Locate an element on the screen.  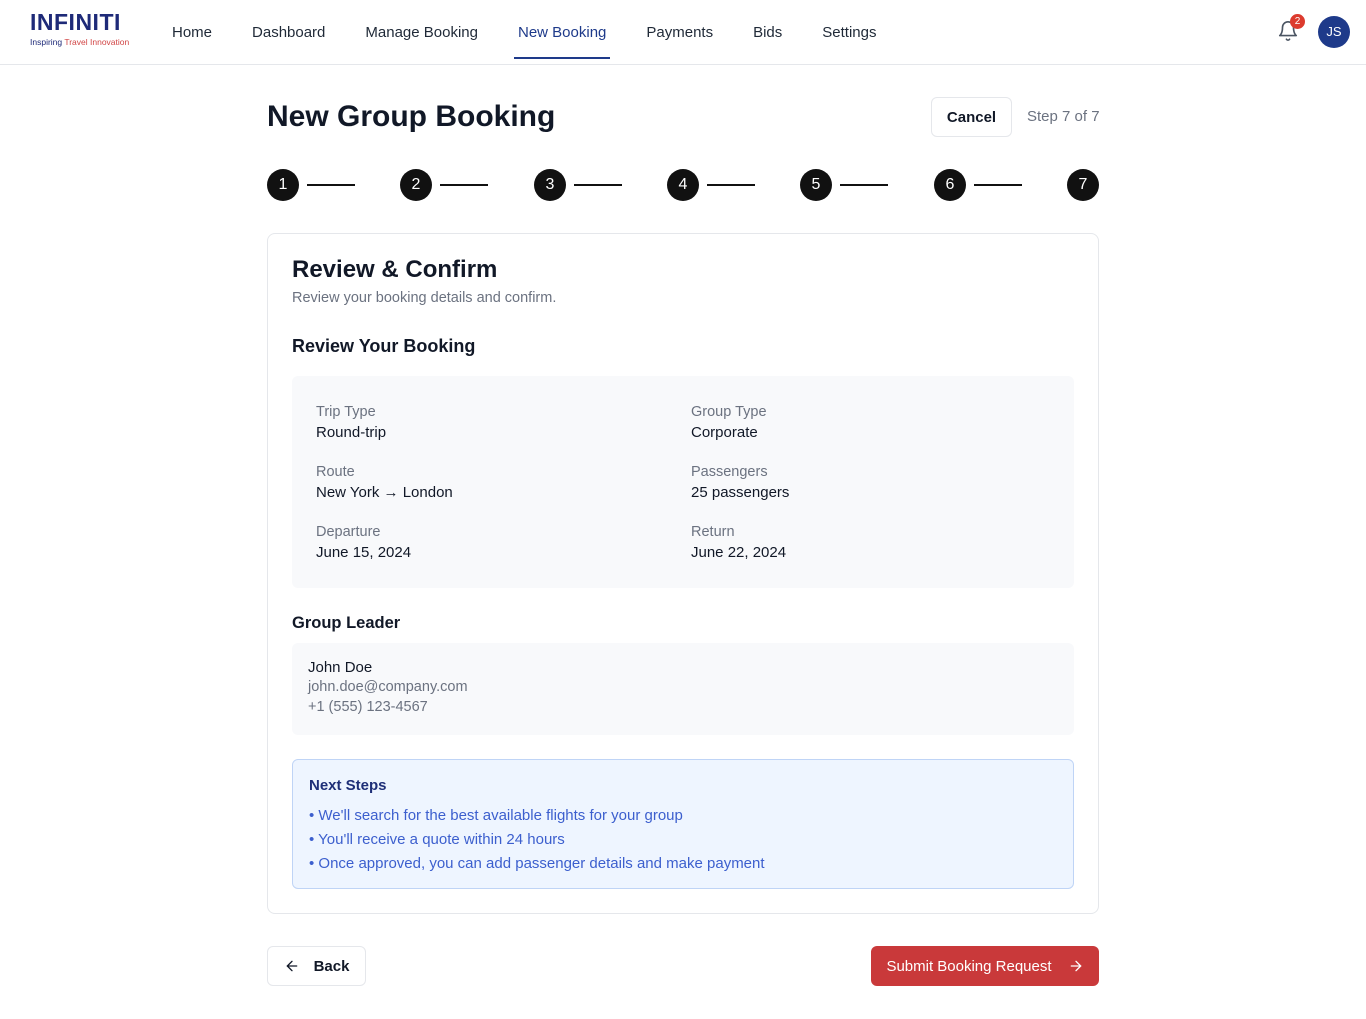
card-title: Review & Confirm is located at coordinates (395, 269).